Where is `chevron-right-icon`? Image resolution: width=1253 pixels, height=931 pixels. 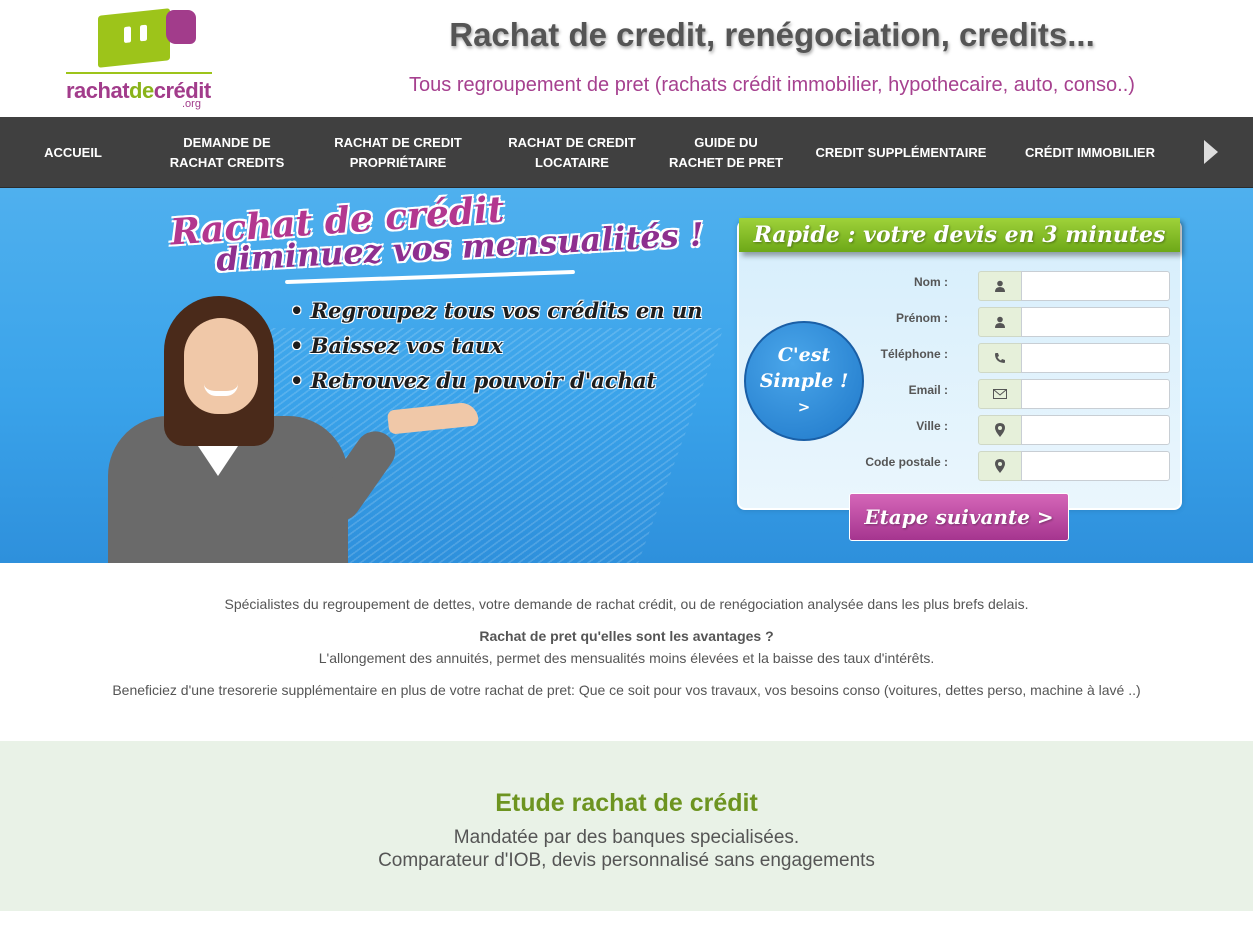
chevron-right-icon is located at coordinates (1211, 152).